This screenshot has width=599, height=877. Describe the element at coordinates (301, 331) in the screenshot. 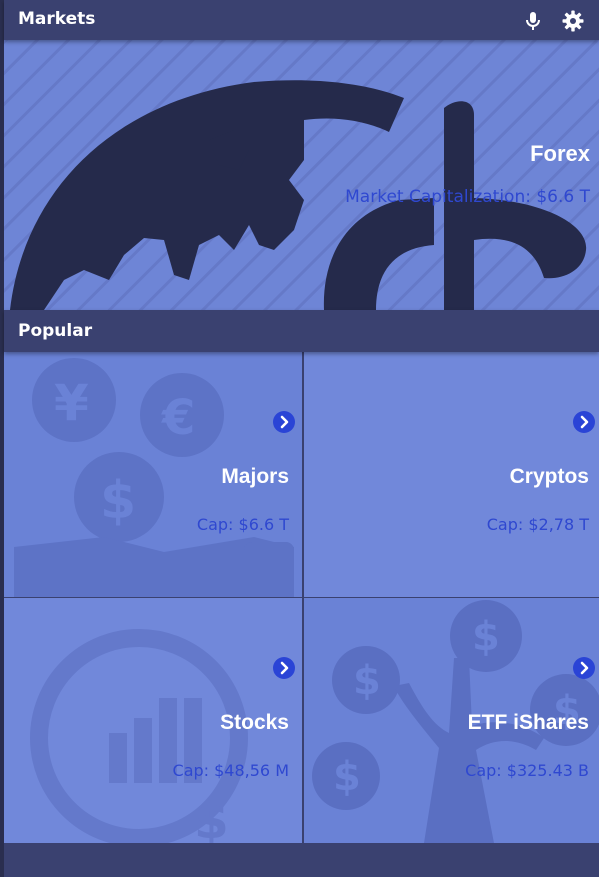

I see `section-header-popular: Popular` at that location.